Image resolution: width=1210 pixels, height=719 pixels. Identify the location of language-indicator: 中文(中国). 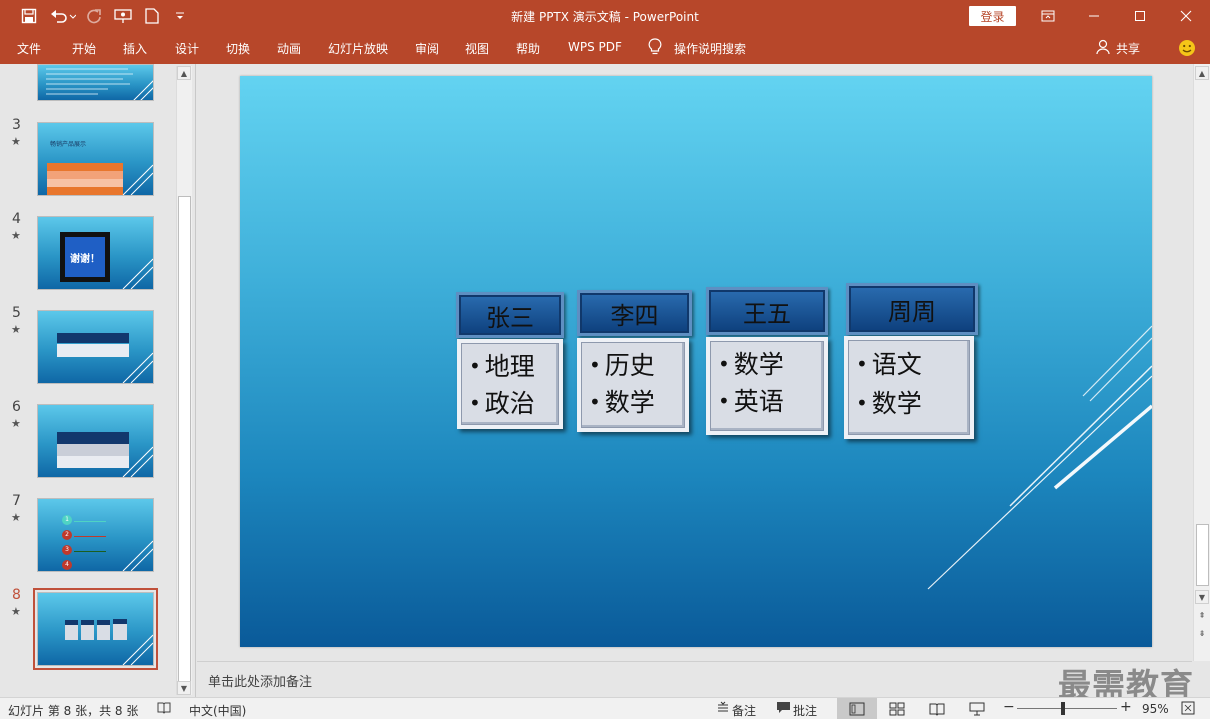
(217, 710).